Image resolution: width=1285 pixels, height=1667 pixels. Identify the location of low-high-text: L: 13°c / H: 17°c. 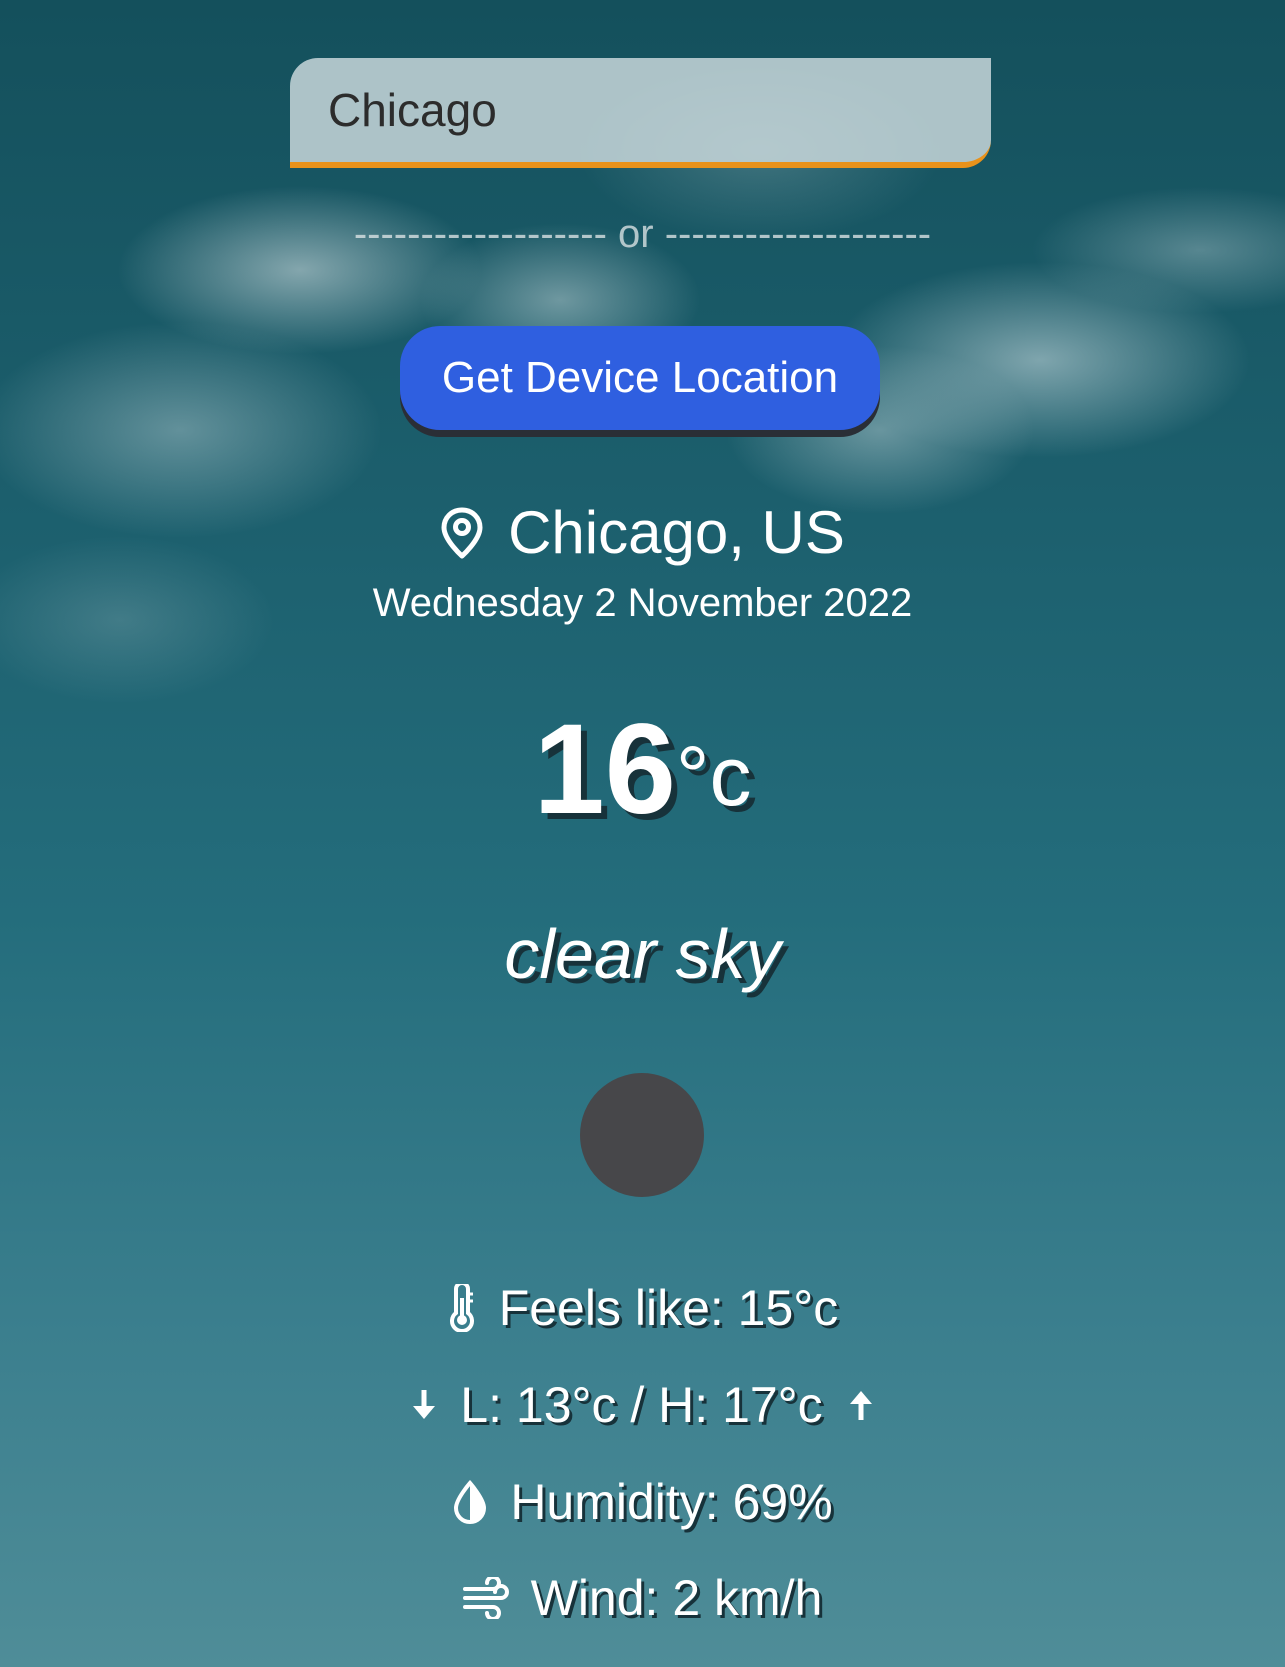
(641, 1405).